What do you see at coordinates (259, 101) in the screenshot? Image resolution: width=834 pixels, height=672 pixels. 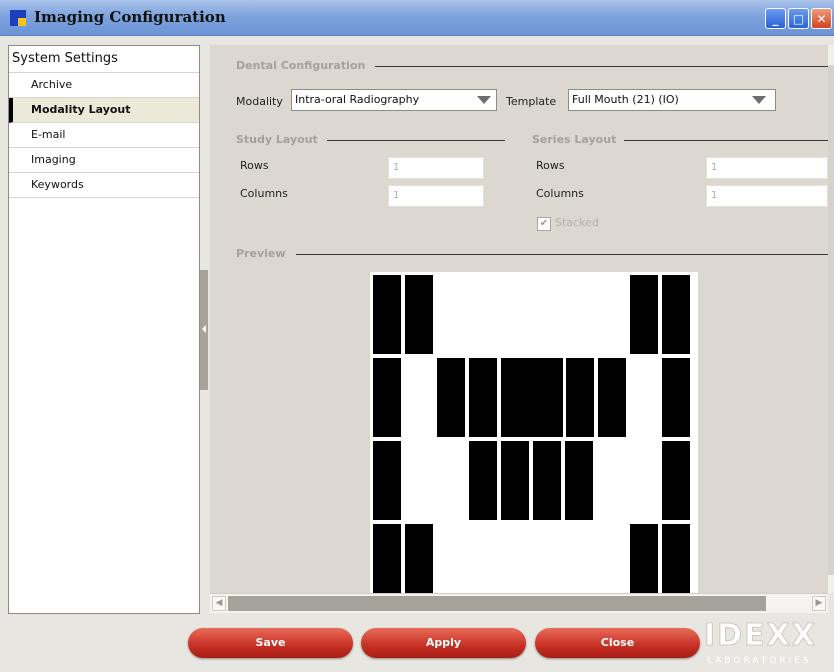 I see `modality-label: Modality` at bounding box center [259, 101].